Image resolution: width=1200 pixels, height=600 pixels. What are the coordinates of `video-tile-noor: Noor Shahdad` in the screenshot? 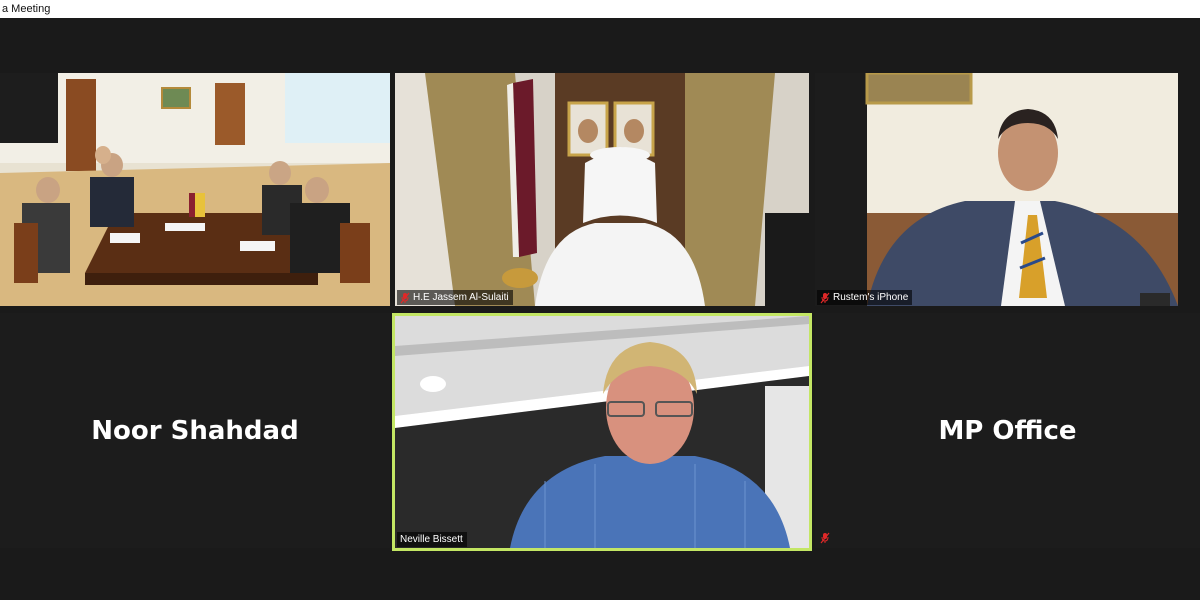 It's located at (195, 430).